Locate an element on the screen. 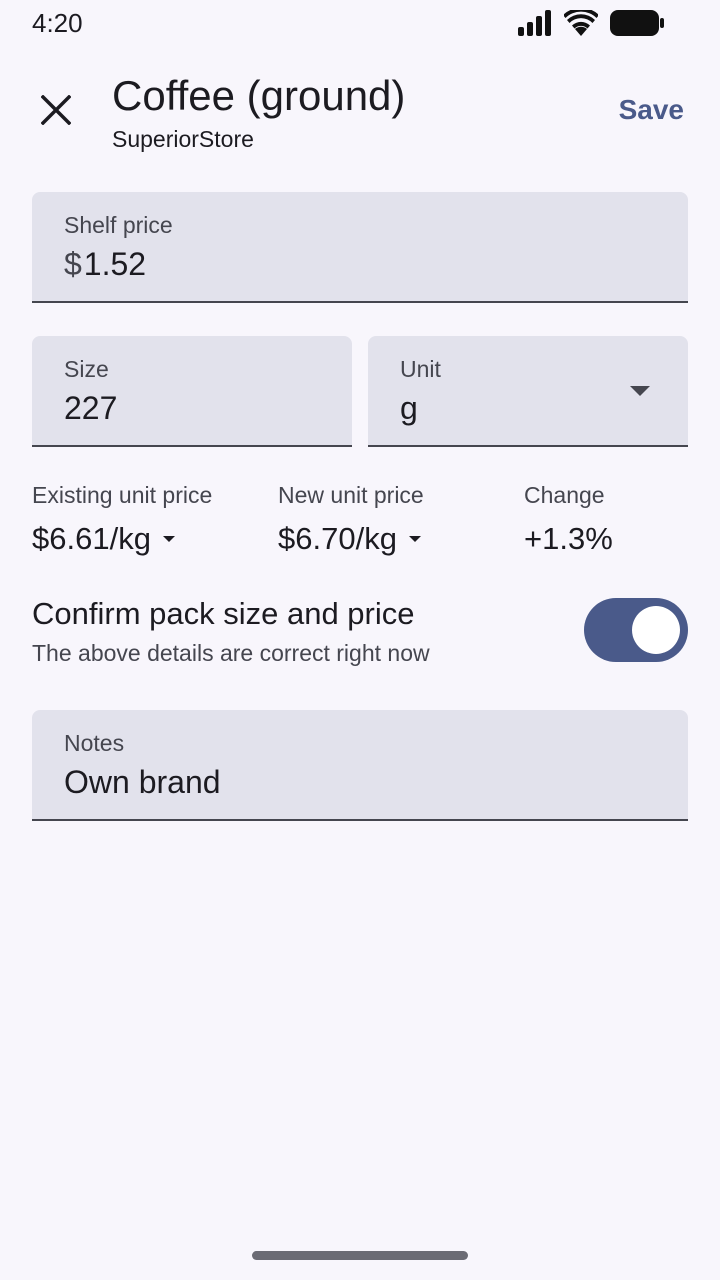 This screenshot has height=1280, width=720. notes-input: Own brand is located at coordinates (142, 782).